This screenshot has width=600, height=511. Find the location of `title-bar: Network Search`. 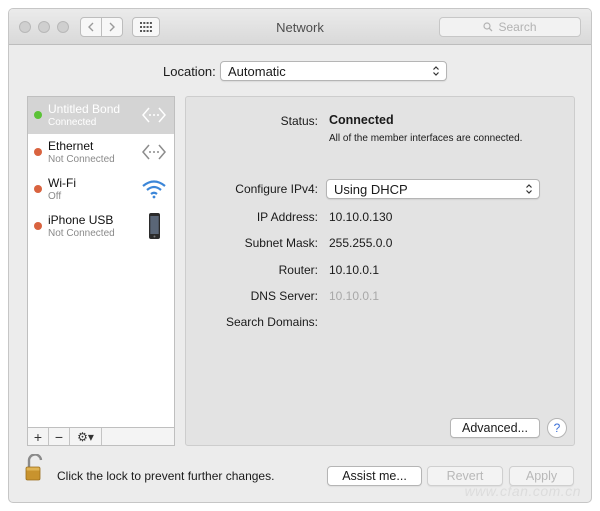

title-bar: Network Search is located at coordinates (300, 27).